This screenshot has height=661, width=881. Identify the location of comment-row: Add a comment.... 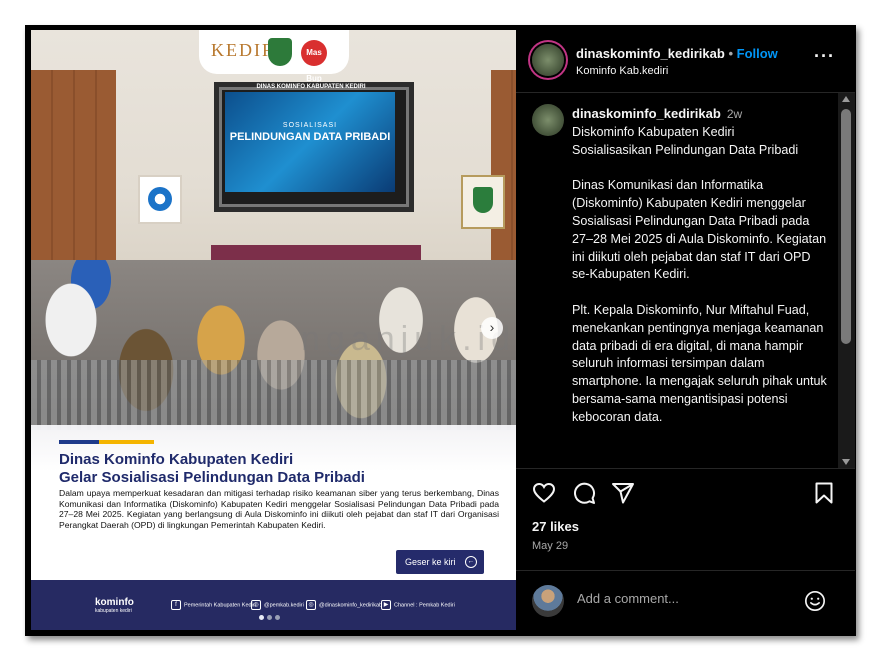
(685, 600).